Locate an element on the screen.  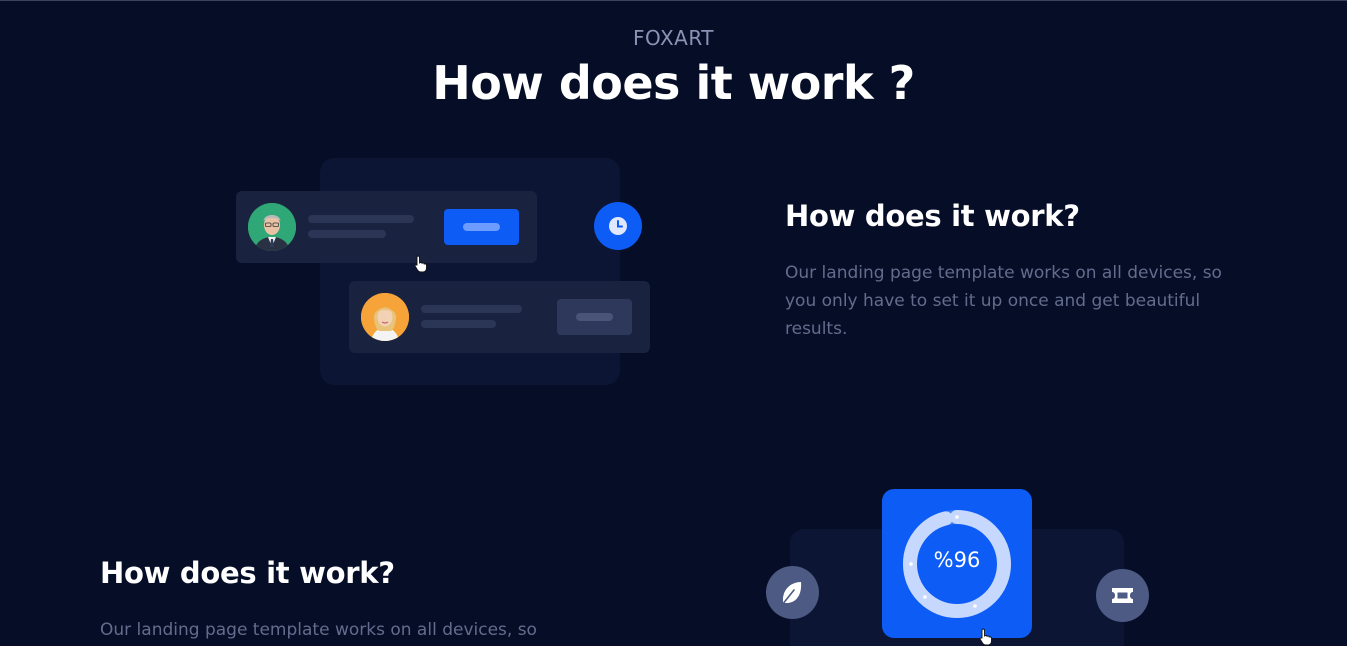
section-eyebrow: FOXART is located at coordinates (673, 38).